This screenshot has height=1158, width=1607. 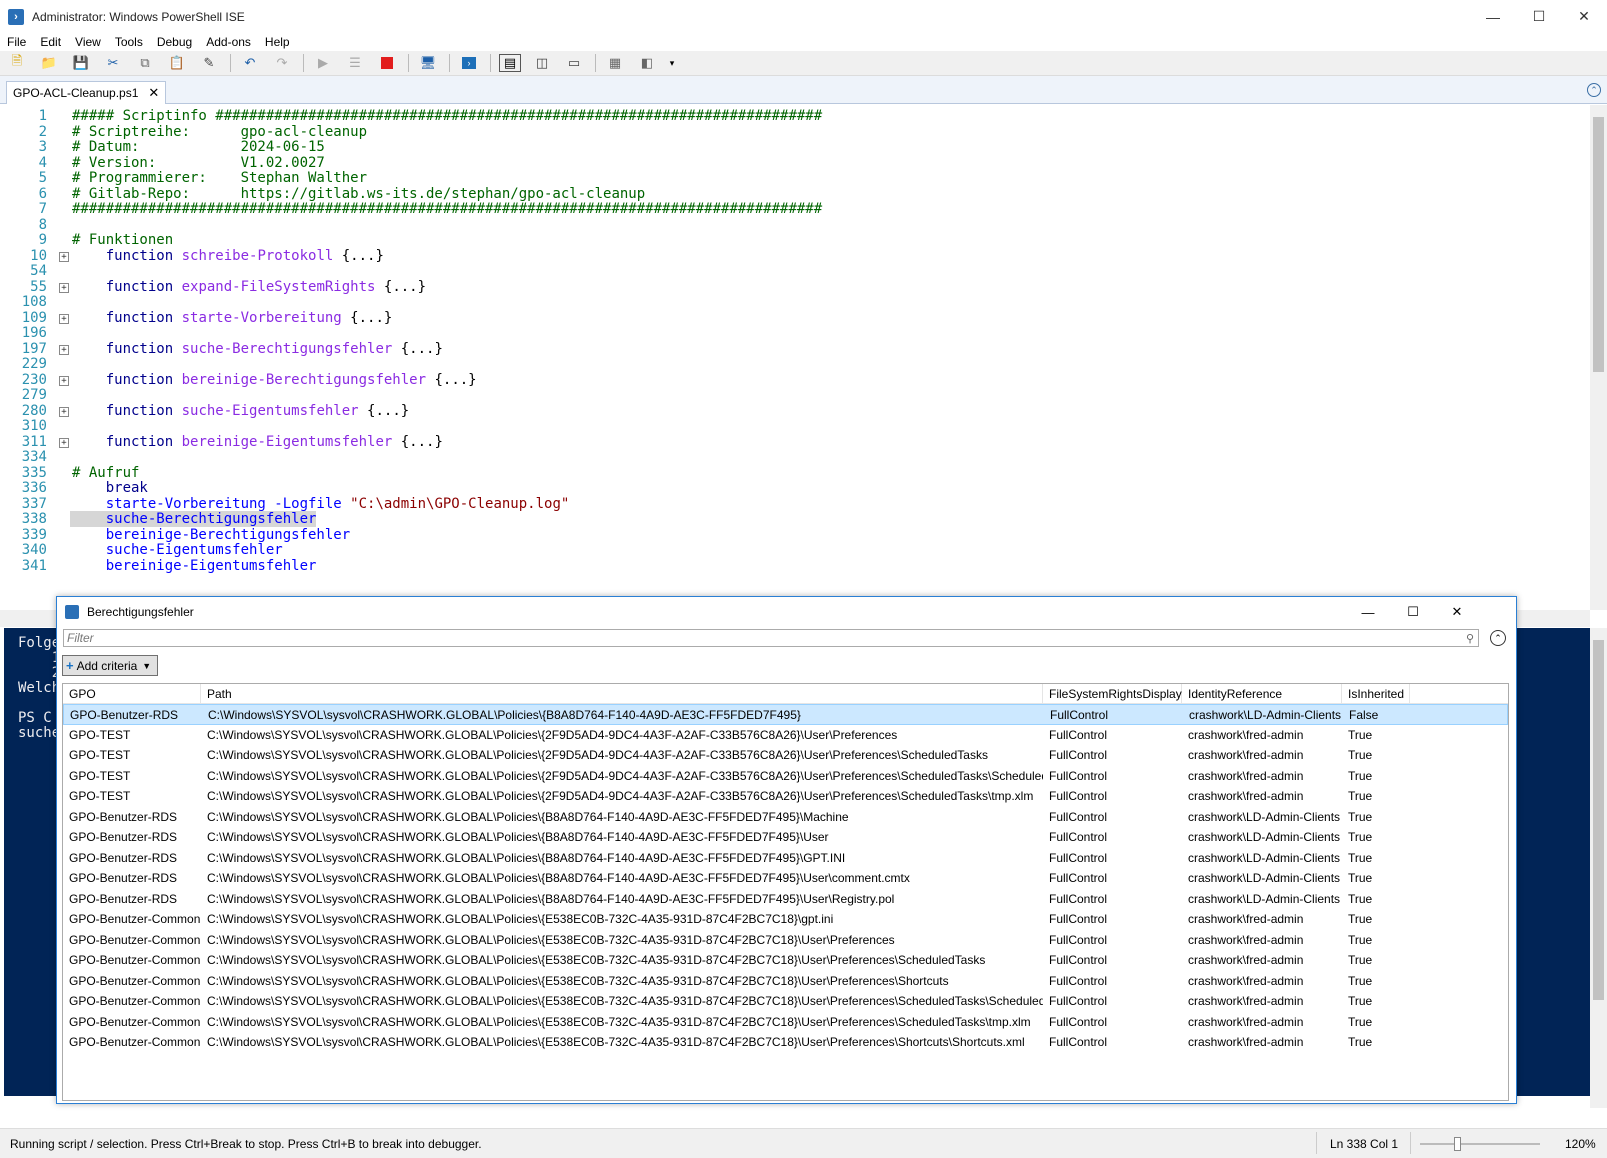 What do you see at coordinates (113, 63) in the screenshot?
I see `cut-icon: ✂` at bounding box center [113, 63].